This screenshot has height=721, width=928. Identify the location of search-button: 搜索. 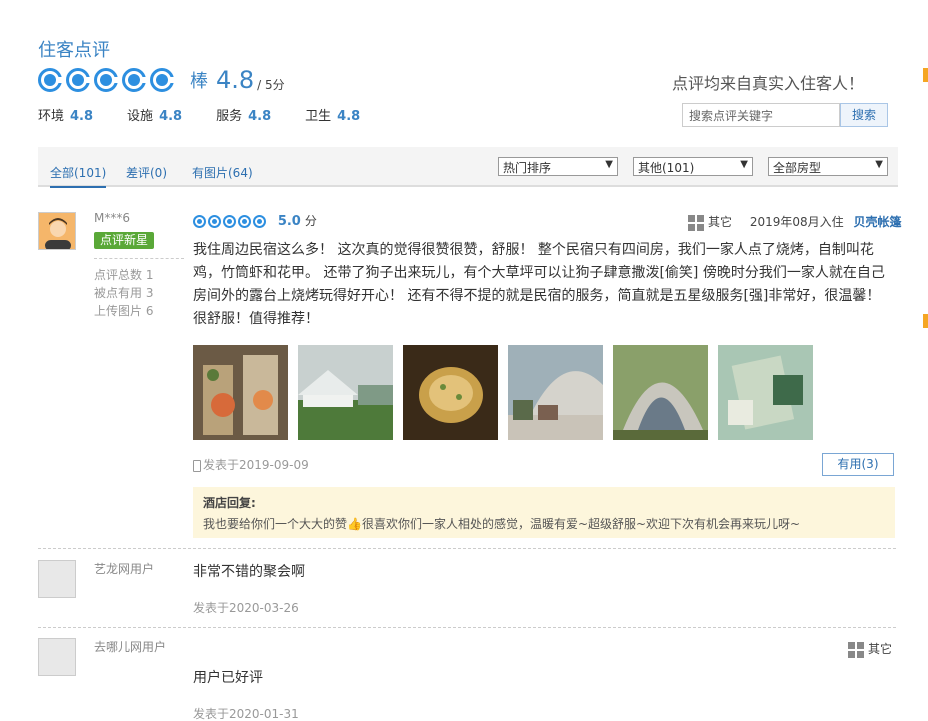
(864, 115).